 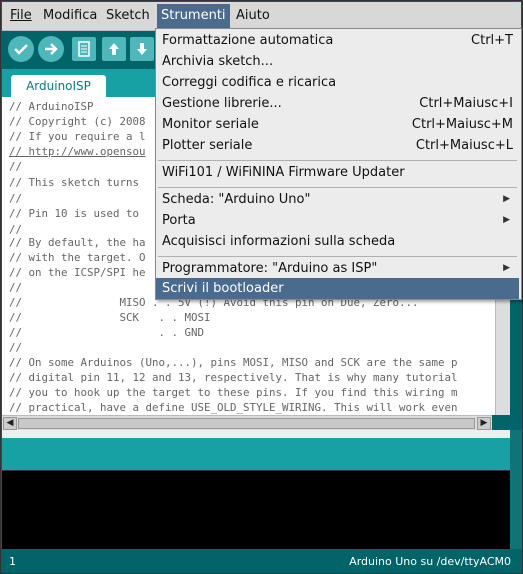 What do you see at coordinates (279, 241) in the screenshot?
I see `menu-item-label: Acquisisci informazioni sulla scheda` at bounding box center [279, 241].